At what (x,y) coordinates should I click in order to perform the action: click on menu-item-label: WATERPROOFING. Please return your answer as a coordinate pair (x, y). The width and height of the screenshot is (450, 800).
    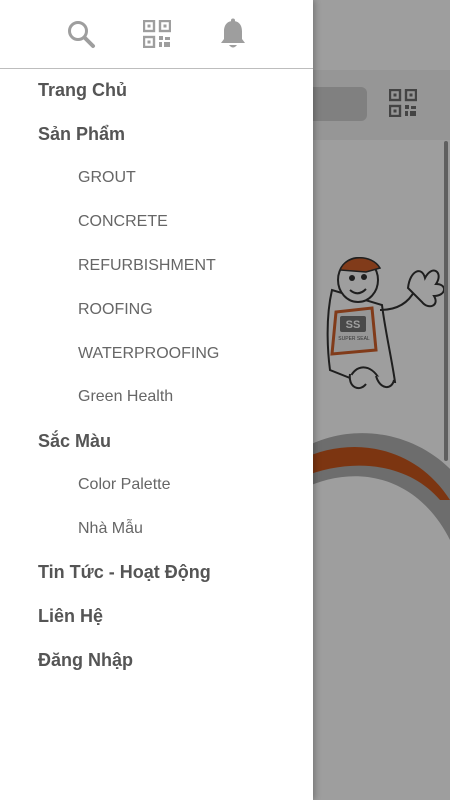
    Looking at the image, I should click on (149, 353).